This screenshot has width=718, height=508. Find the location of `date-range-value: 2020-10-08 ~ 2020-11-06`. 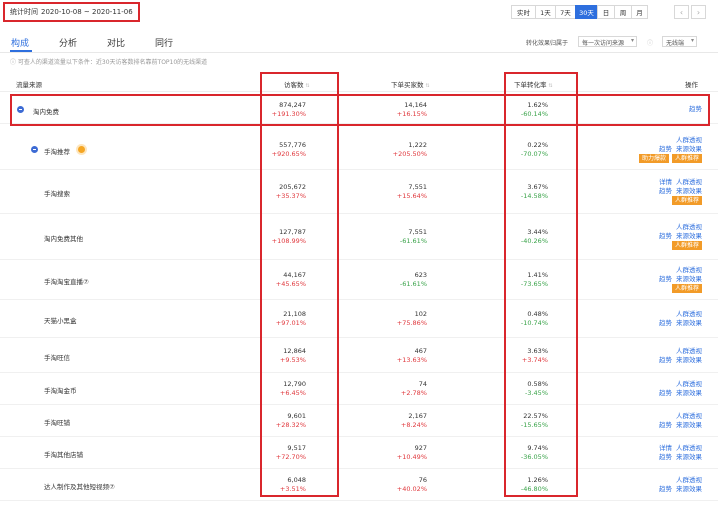

date-range-value: 2020-10-08 ~ 2020-11-06 is located at coordinates (87, 12).